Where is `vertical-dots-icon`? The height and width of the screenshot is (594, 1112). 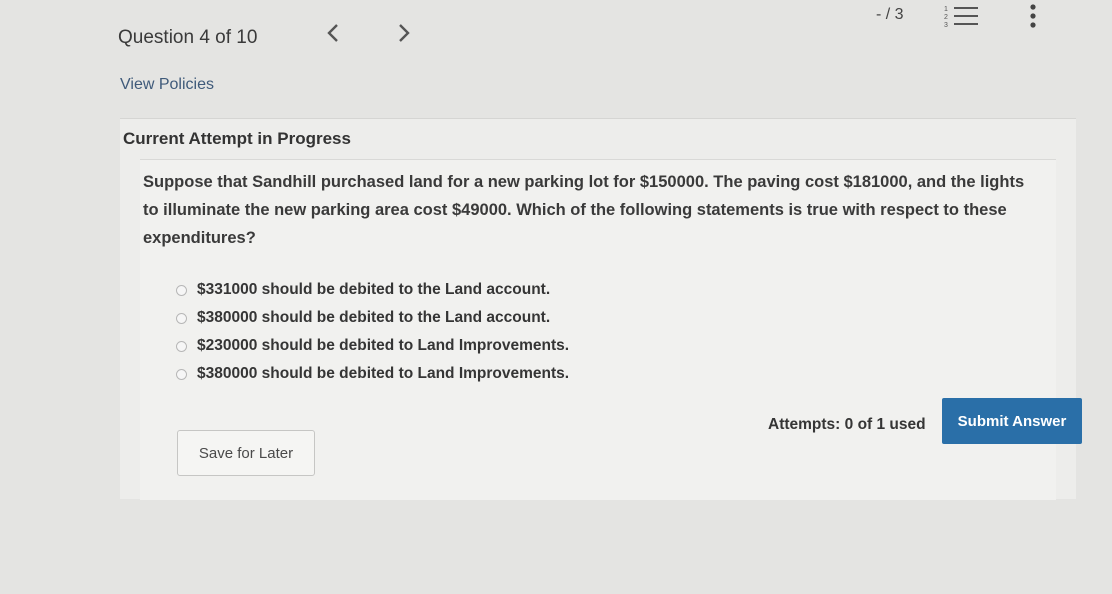 vertical-dots-icon is located at coordinates (1033, 16).